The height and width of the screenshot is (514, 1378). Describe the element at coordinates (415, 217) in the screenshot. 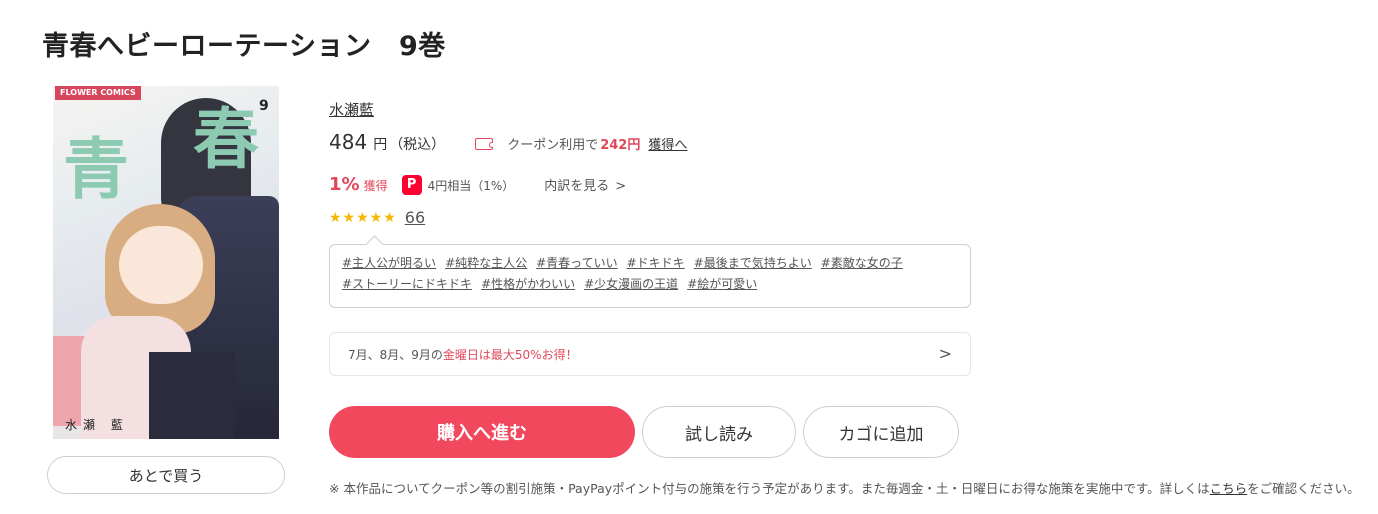

I see `review-count-link: 66` at that location.